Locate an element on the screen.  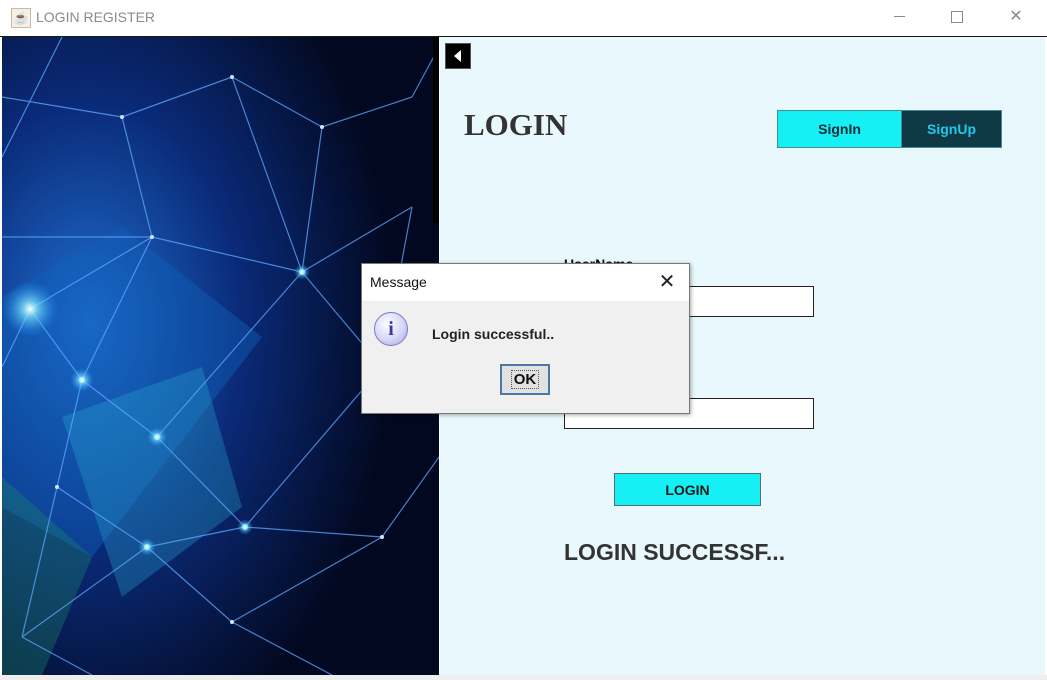
login-button: LOGIN is located at coordinates (687, 489).